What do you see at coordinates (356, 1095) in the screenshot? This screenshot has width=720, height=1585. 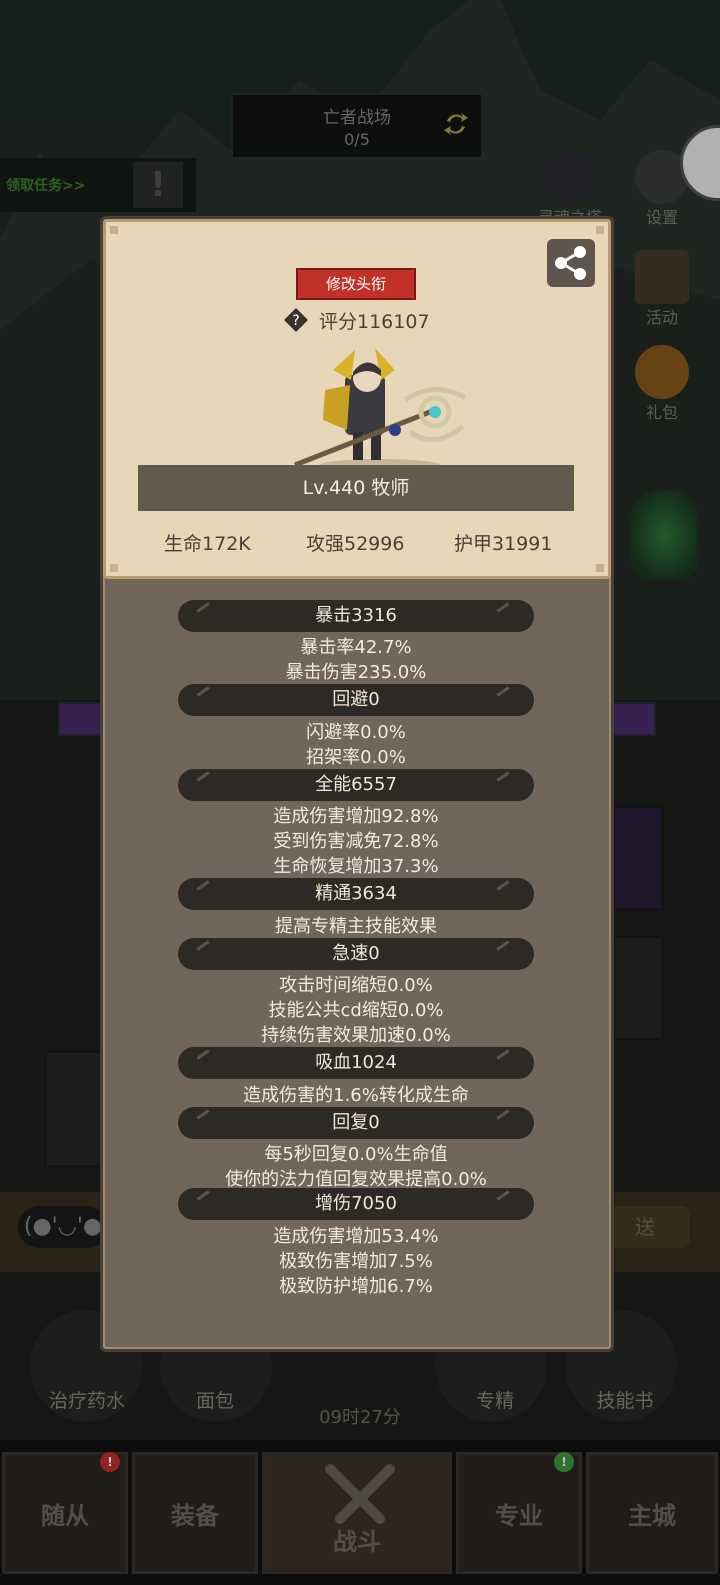 I see `stat-line: 造成伤害的1.6%转化成生命` at bounding box center [356, 1095].